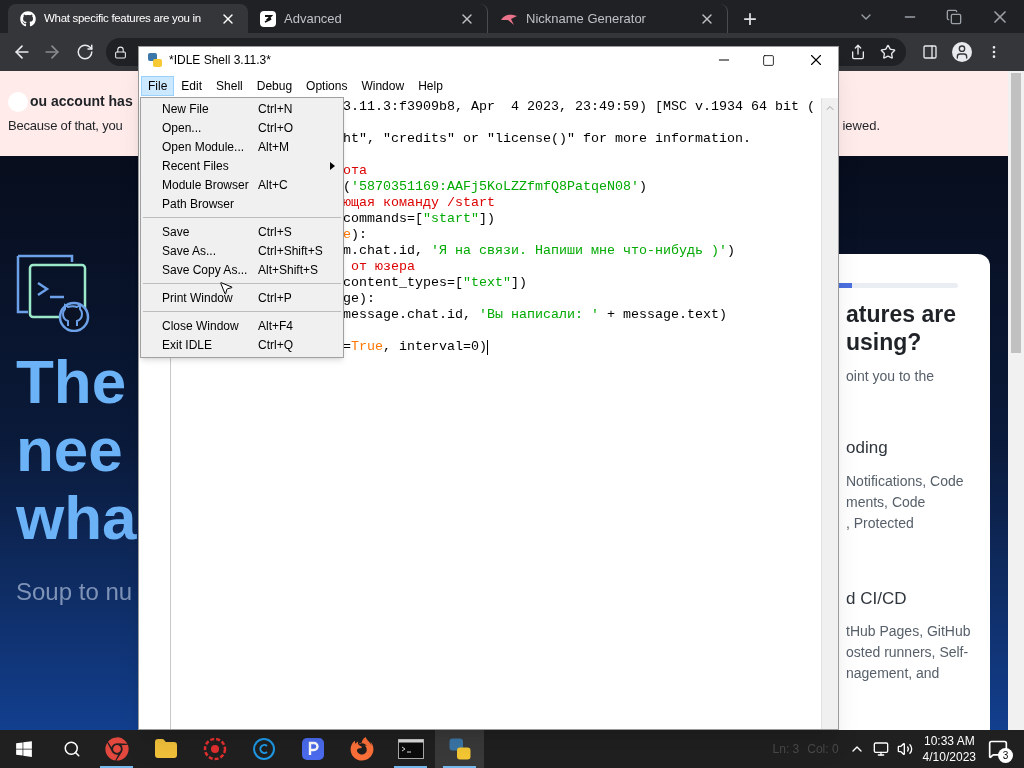  What do you see at coordinates (81, 102) in the screenshot?
I see `banner-title: ou account has` at bounding box center [81, 102].